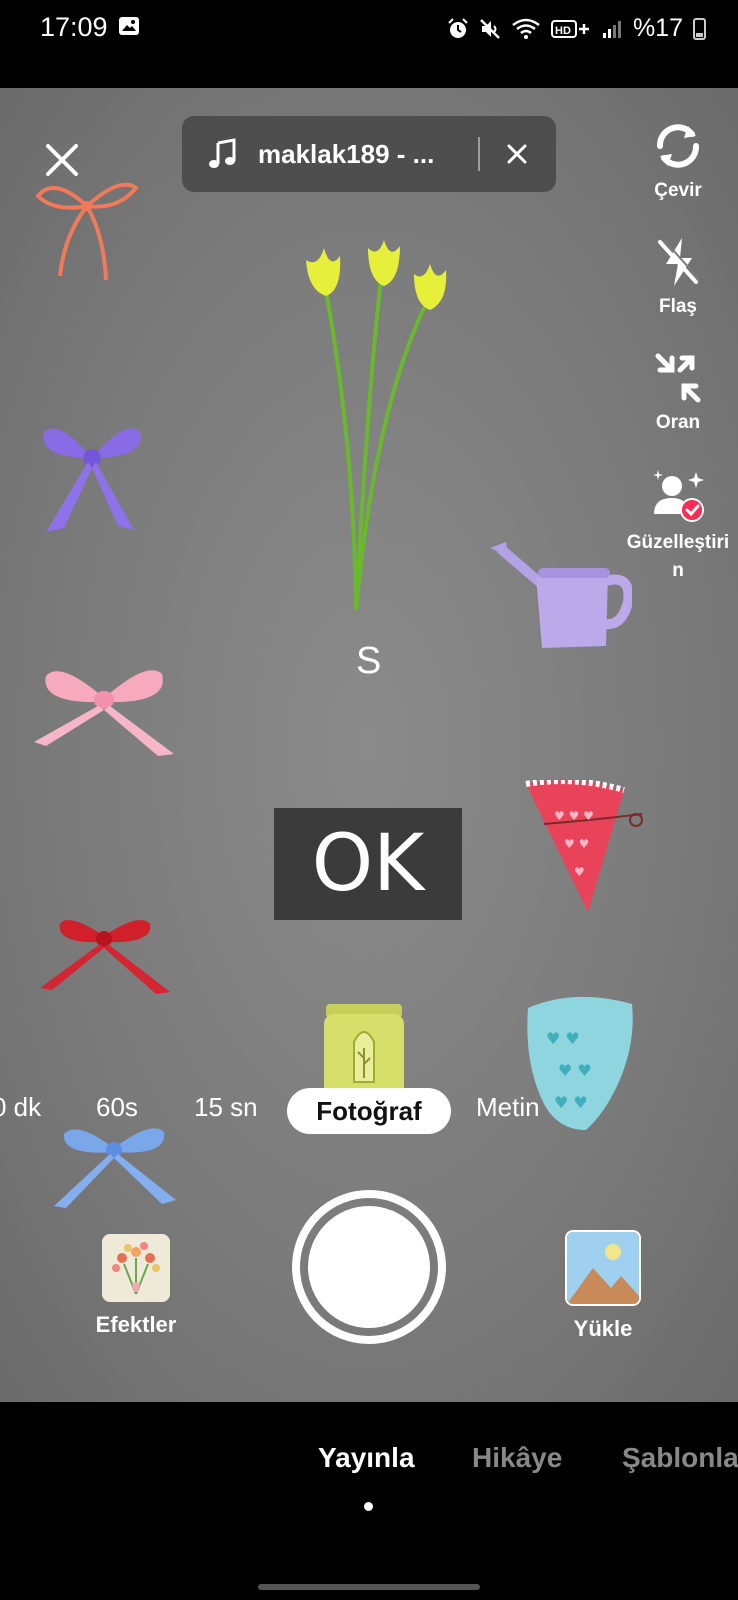 This screenshot has width=738, height=1600. What do you see at coordinates (104, 713) in the screenshot?
I see `pink-bow-sticker` at bounding box center [104, 713].